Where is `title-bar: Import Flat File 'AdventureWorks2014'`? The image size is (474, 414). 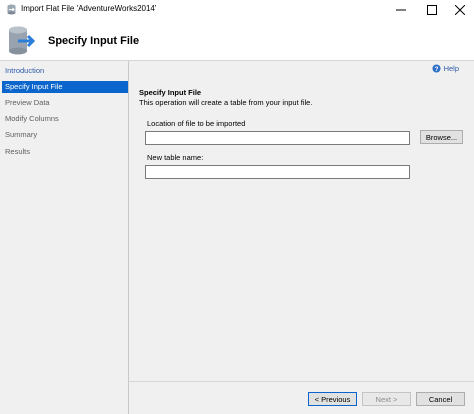 title-bar: Import Flat File 'AdventureWorks2014' is located at coordinates (237, 9).